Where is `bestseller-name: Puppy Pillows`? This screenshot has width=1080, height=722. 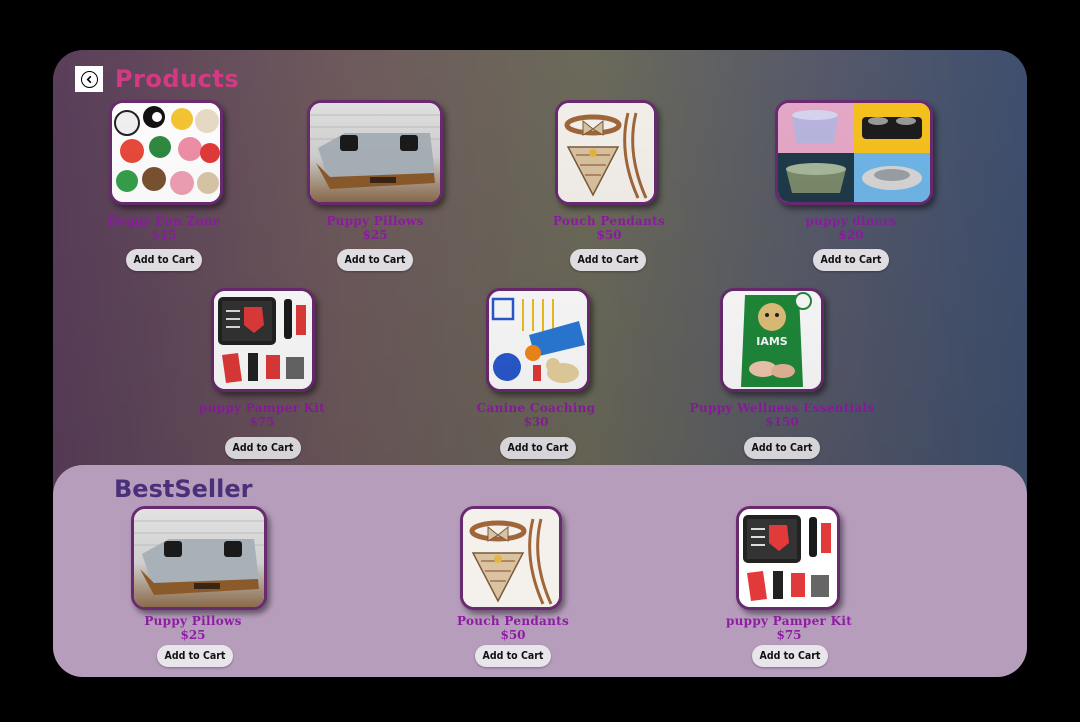 bestseller-name: Puppy Pillows is located at coordinates (193, 621).